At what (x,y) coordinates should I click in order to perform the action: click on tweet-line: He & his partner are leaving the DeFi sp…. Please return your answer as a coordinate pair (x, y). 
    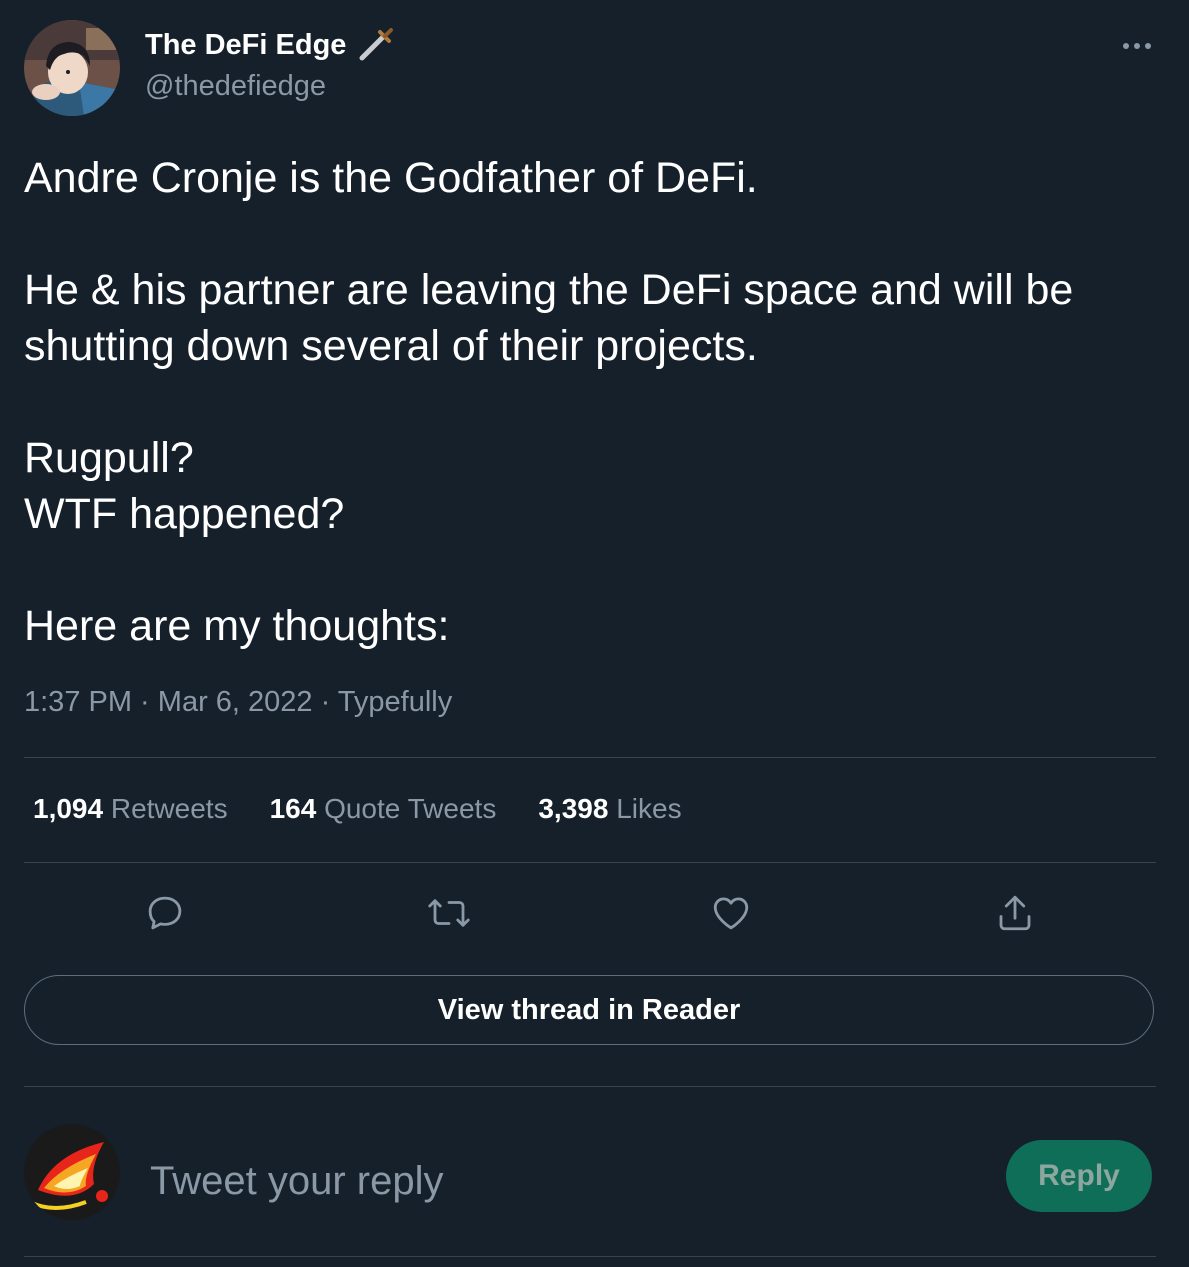
    Looking at the image, I should click on (549, 290).